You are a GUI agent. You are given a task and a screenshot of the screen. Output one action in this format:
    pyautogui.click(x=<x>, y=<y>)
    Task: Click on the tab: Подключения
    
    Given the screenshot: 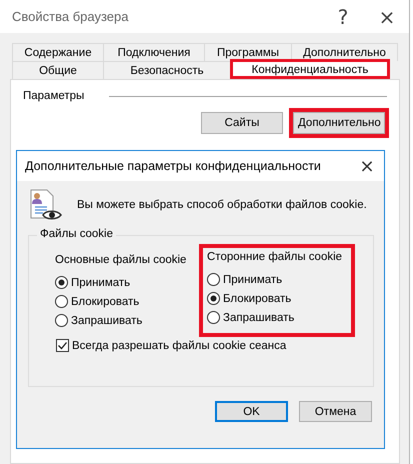 What is the action you would take?
    pyautogui.click(x=154, y=52)
    